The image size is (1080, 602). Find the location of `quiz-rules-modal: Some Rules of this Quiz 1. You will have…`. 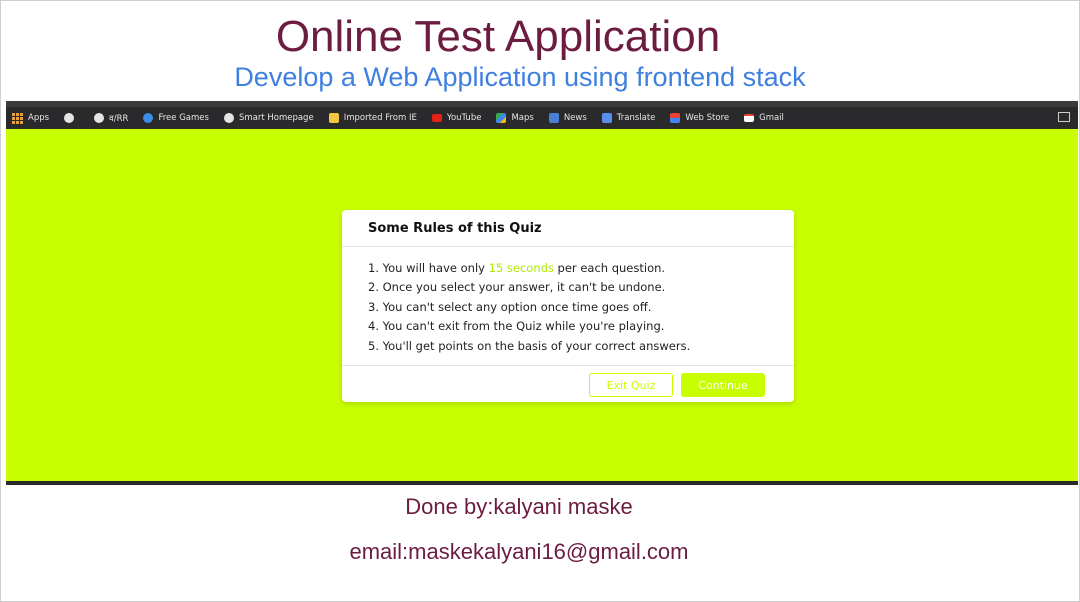

quiz-rules-modal: Some Rules of this Quiz 1. You will have… is located at coordinates (568, 306).